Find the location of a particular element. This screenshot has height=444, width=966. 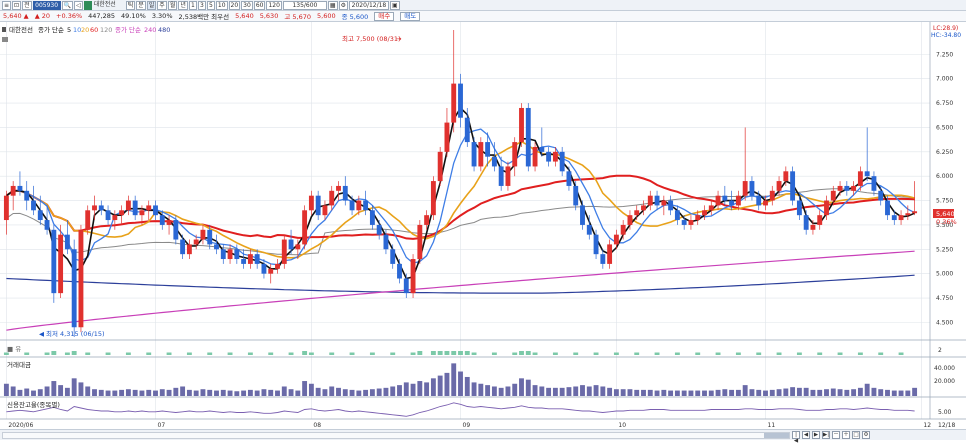

zoom-out-button: － is located at coordinates (836, 435).